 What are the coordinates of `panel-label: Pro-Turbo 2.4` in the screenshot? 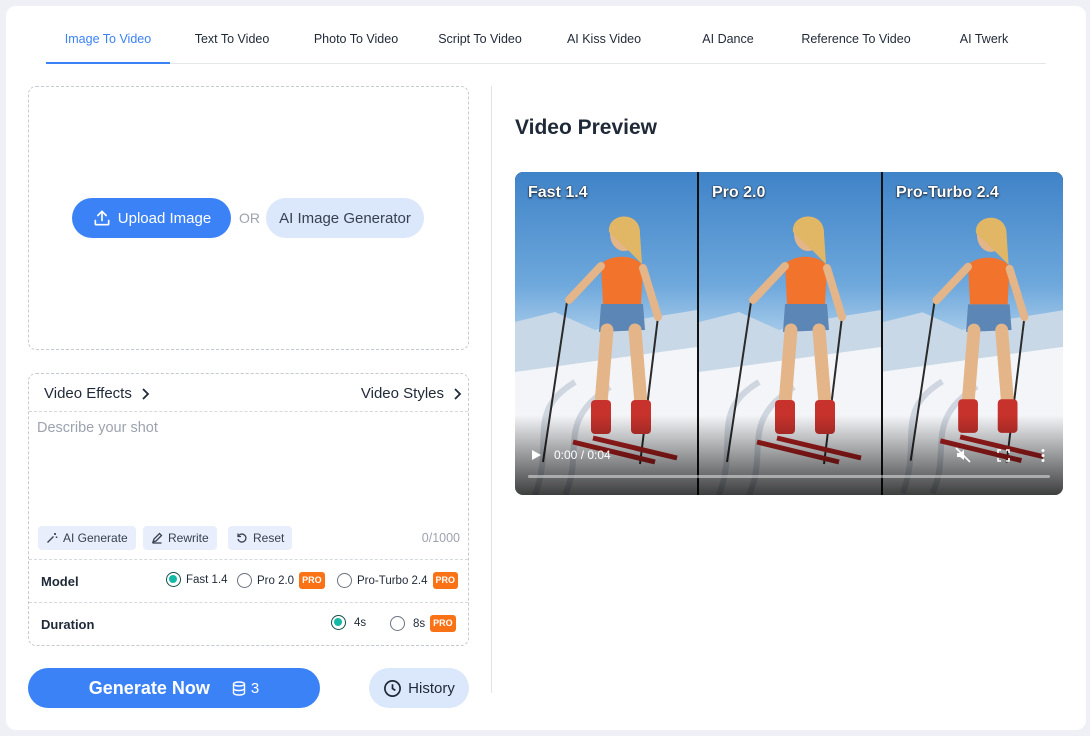 It's located at (947, 192).